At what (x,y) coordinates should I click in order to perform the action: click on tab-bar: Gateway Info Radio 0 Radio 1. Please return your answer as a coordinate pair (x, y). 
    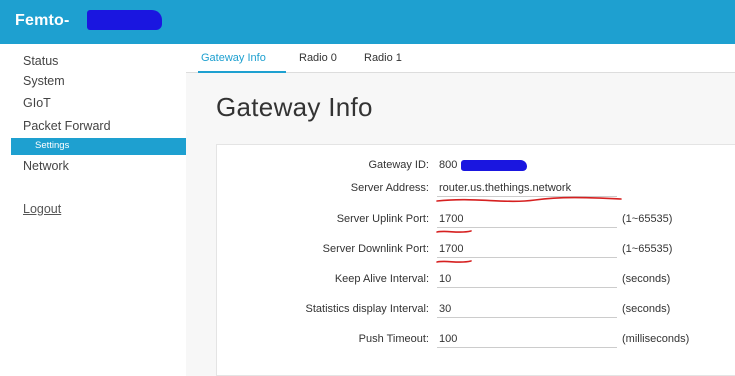
    Looking at the image, I should click on (460, 58).